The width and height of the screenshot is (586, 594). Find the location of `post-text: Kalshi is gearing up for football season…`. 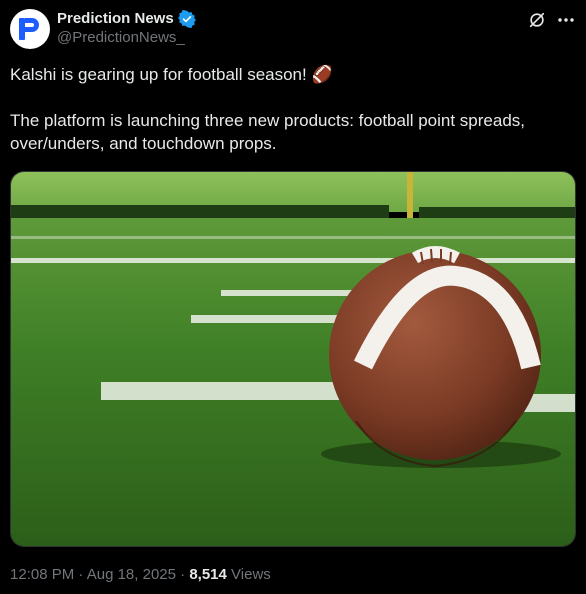

post-text: Kalshi is gearing up for football season… is located at coordinates (290, 109).